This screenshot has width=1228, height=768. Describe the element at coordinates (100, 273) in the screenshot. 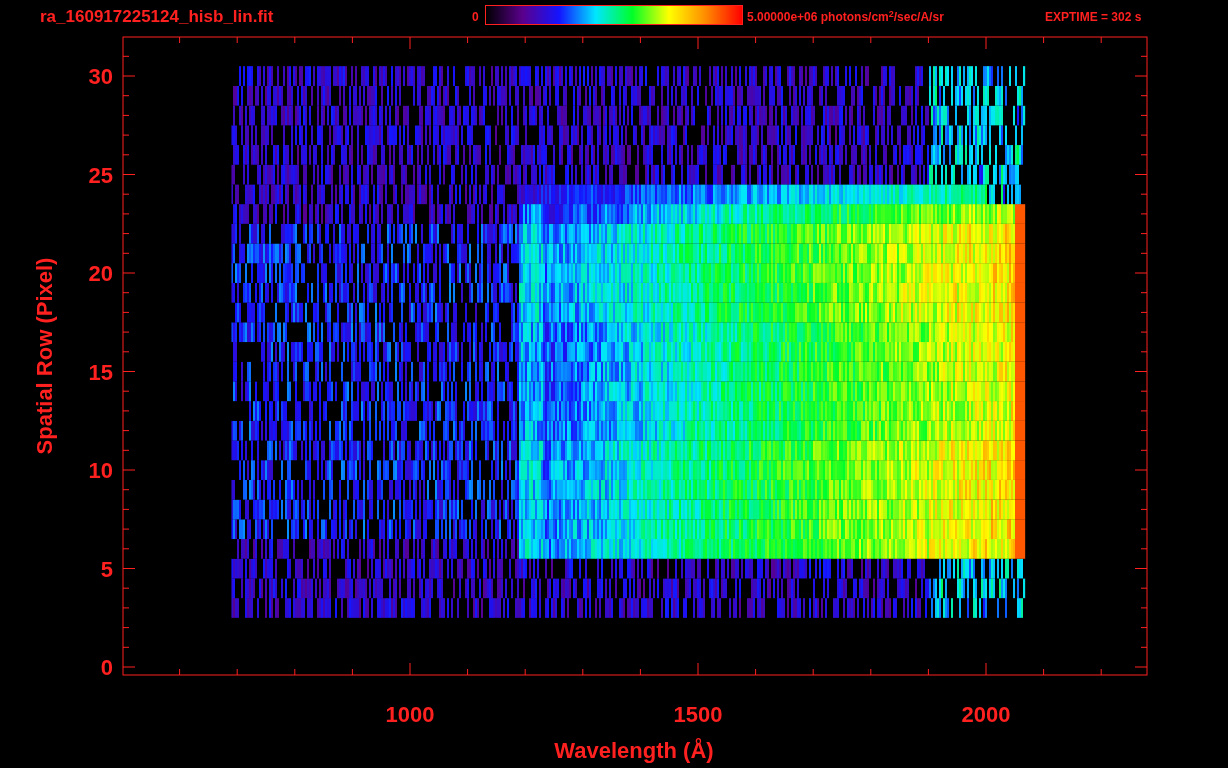

I see `y-tick-label: 20` at that location.